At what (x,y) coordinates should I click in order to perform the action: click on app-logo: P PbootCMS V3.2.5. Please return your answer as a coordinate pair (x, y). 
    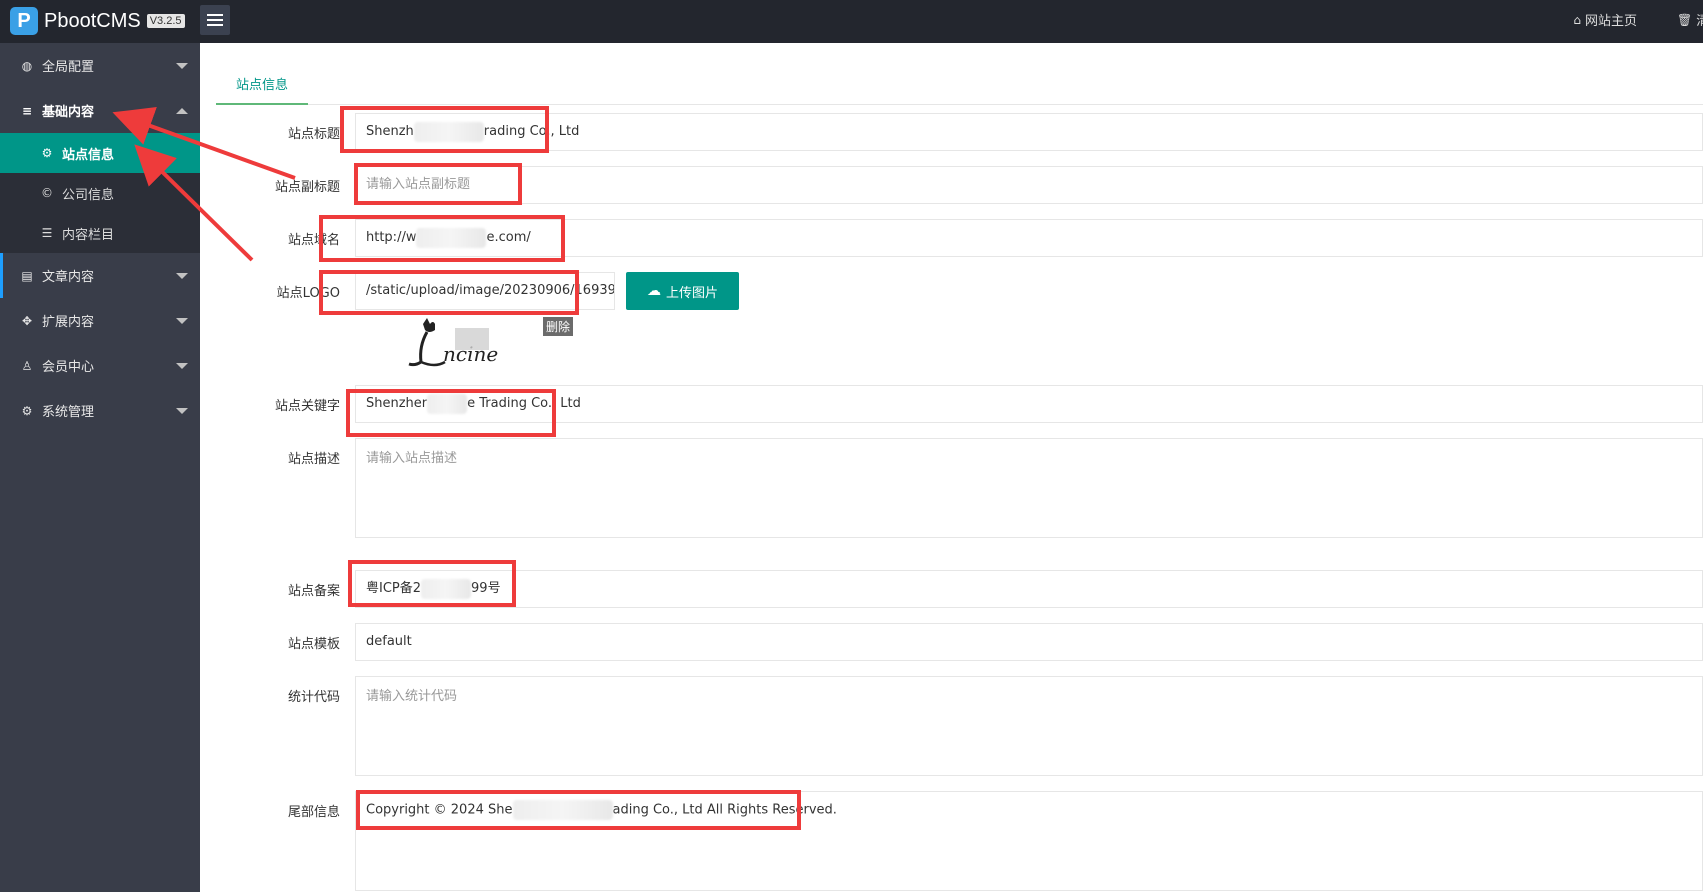
    Looking at the image, I should click on (97, 21).